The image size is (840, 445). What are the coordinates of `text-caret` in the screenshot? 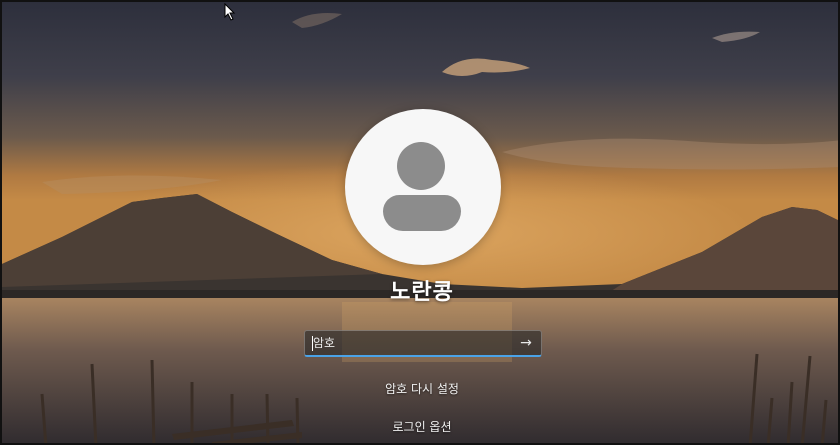 It's located at (312, 343).